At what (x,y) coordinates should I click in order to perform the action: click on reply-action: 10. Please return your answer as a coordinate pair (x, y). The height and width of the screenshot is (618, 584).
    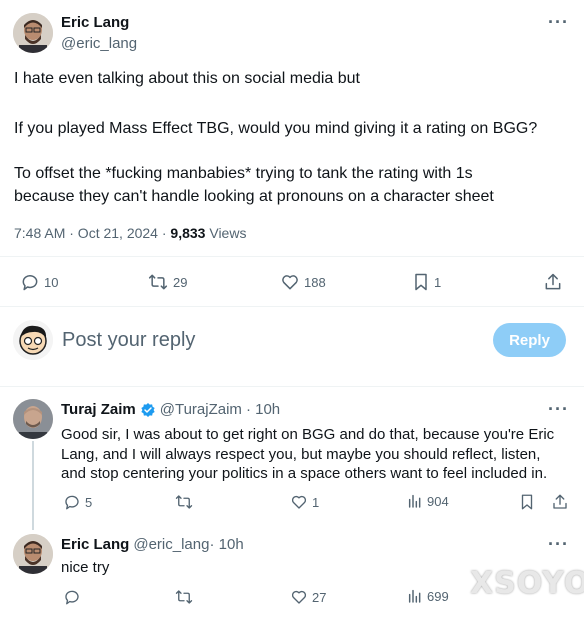
    Looking at the image, I should click on (39, 282).